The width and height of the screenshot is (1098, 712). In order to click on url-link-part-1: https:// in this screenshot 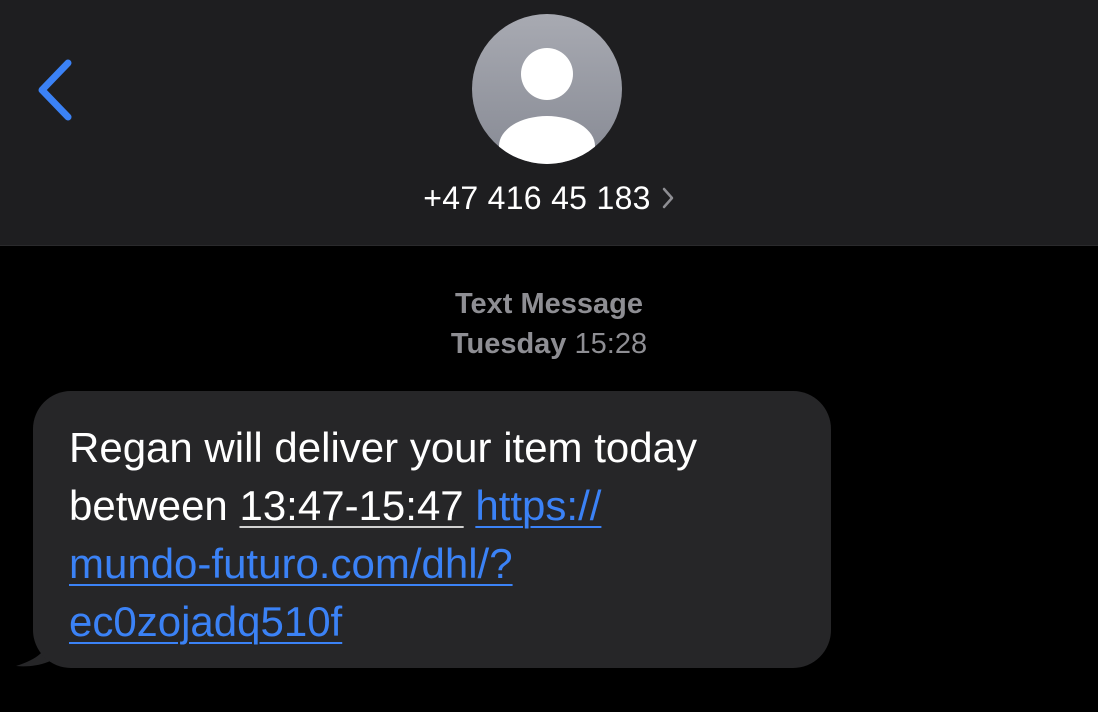, I will do `click(538, 505)`.